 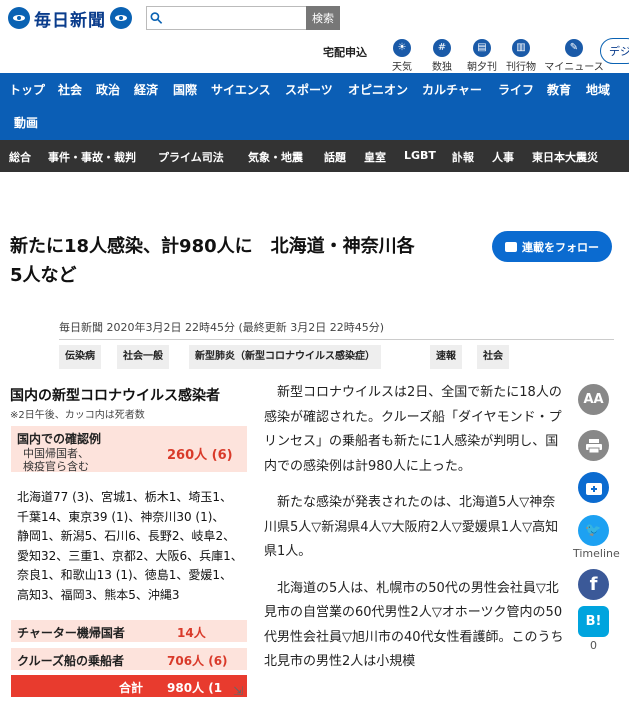 I want to click on follow-share-button, so click(x=593, y=487).